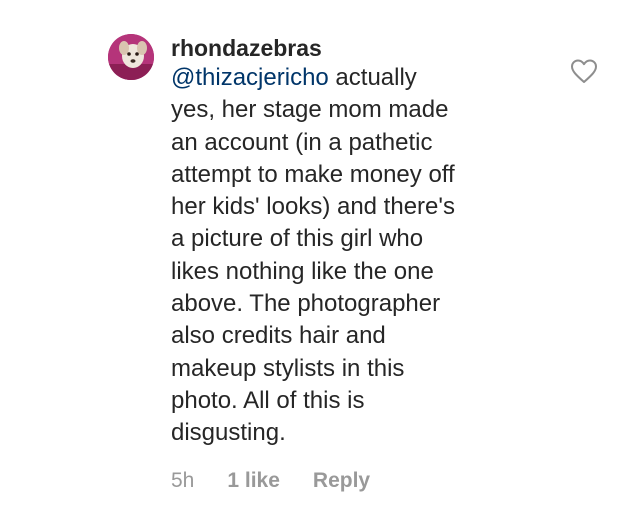 Image resolution: width=640 pixels, height=519 pixels. I want to click on comment-meta: 5h 1 like Reply, so click(270, 481).